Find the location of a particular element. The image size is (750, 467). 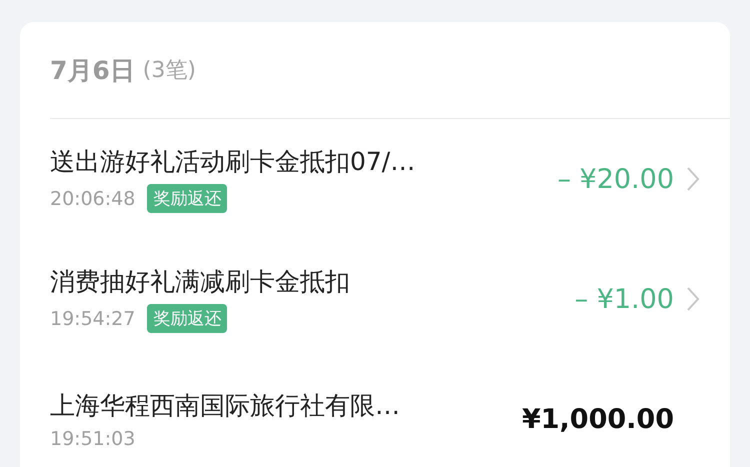

transaction-time: 19:51:03 is located at coordinates (93, 439).